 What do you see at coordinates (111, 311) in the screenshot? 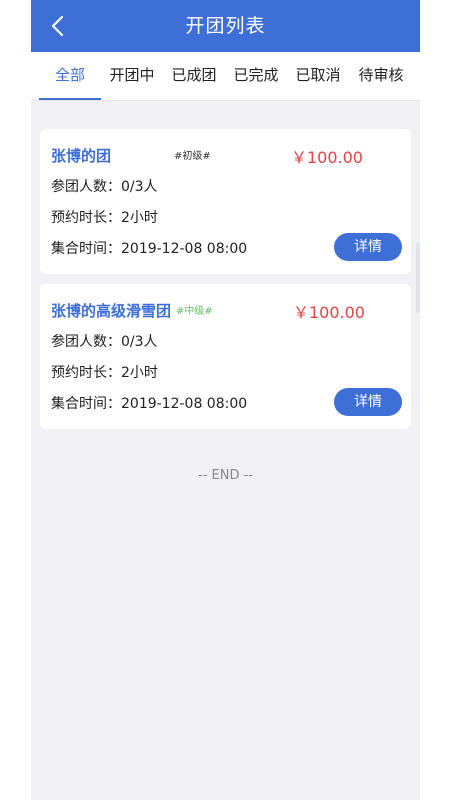
I see `group-title: 张博的高级滑雪团` at bounding box center [111, 311].